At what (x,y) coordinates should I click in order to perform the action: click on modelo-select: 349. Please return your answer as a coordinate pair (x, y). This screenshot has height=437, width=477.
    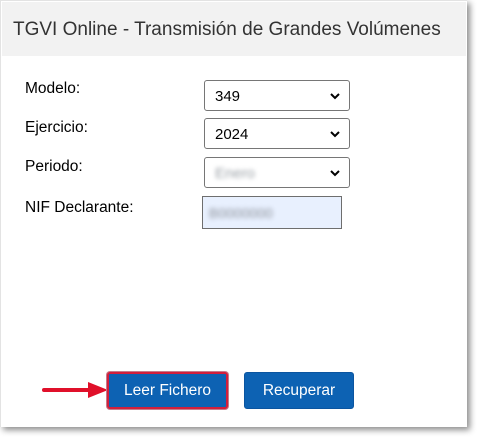
    Looking at the image, I should click on (277, 95).